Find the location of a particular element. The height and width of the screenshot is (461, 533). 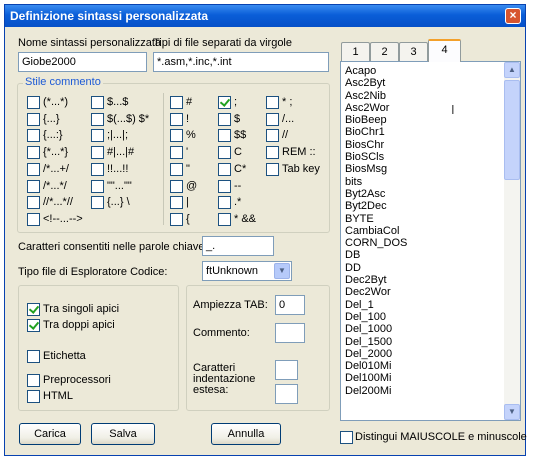

list-item: Asc2Nib is located at coordinates (423, 96).